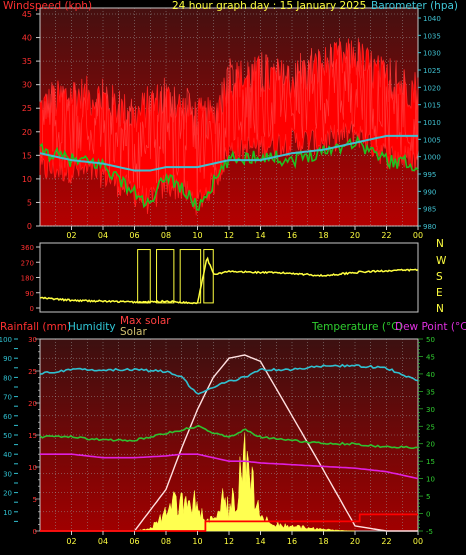  Describe the element at coordinates (32, 404) in the screenshot. I see `rain-ytick-label: 20` at that location.